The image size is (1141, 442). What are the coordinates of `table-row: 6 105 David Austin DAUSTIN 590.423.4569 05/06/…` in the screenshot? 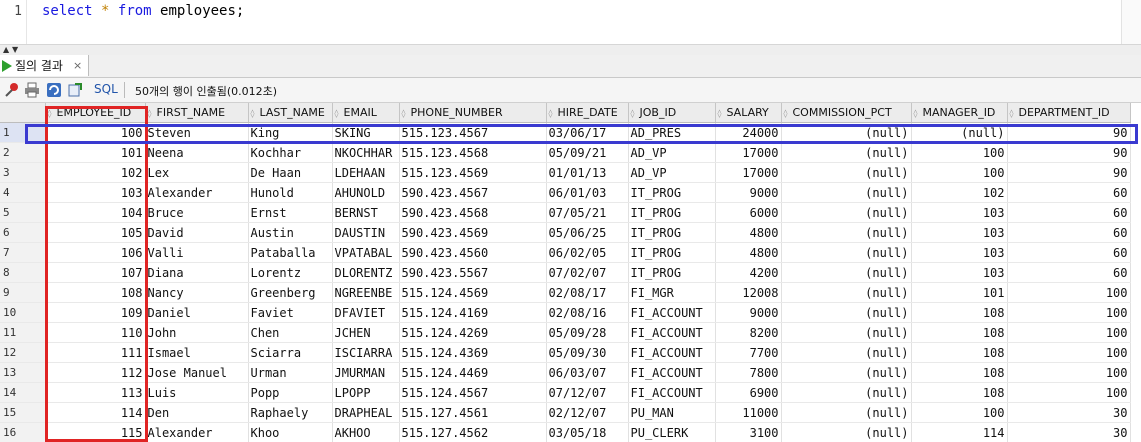 It's located at (565, 232).